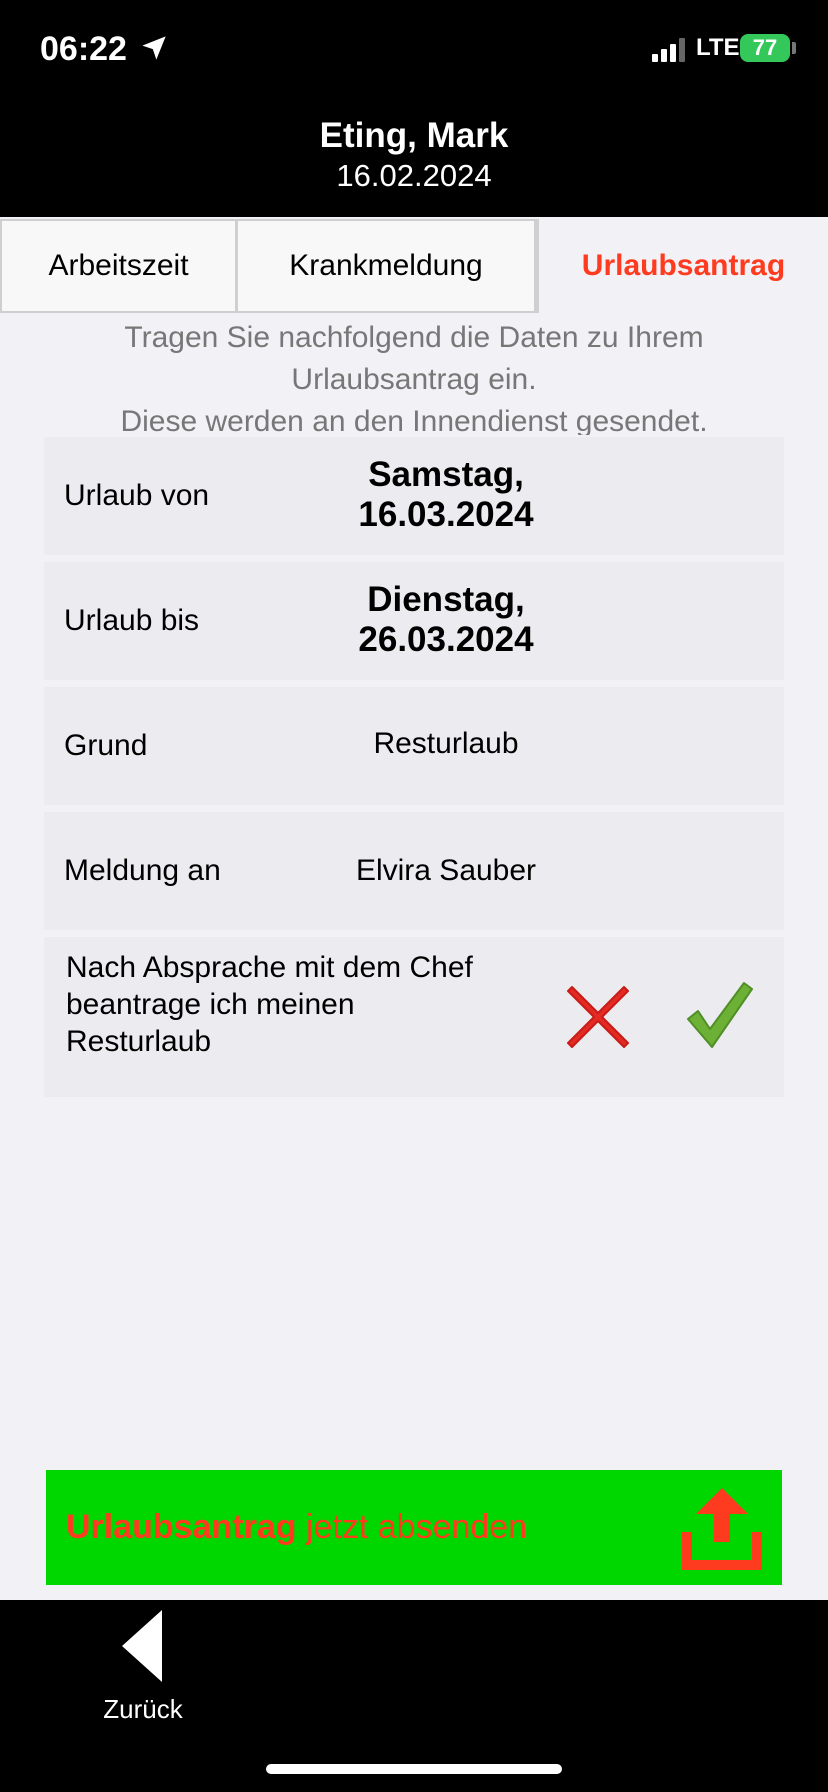 The width and height of the screenshot is (828, 1792). Describe the element at coordinates (414, 1769) in the screenshot. I see `home-indicator` at that location.